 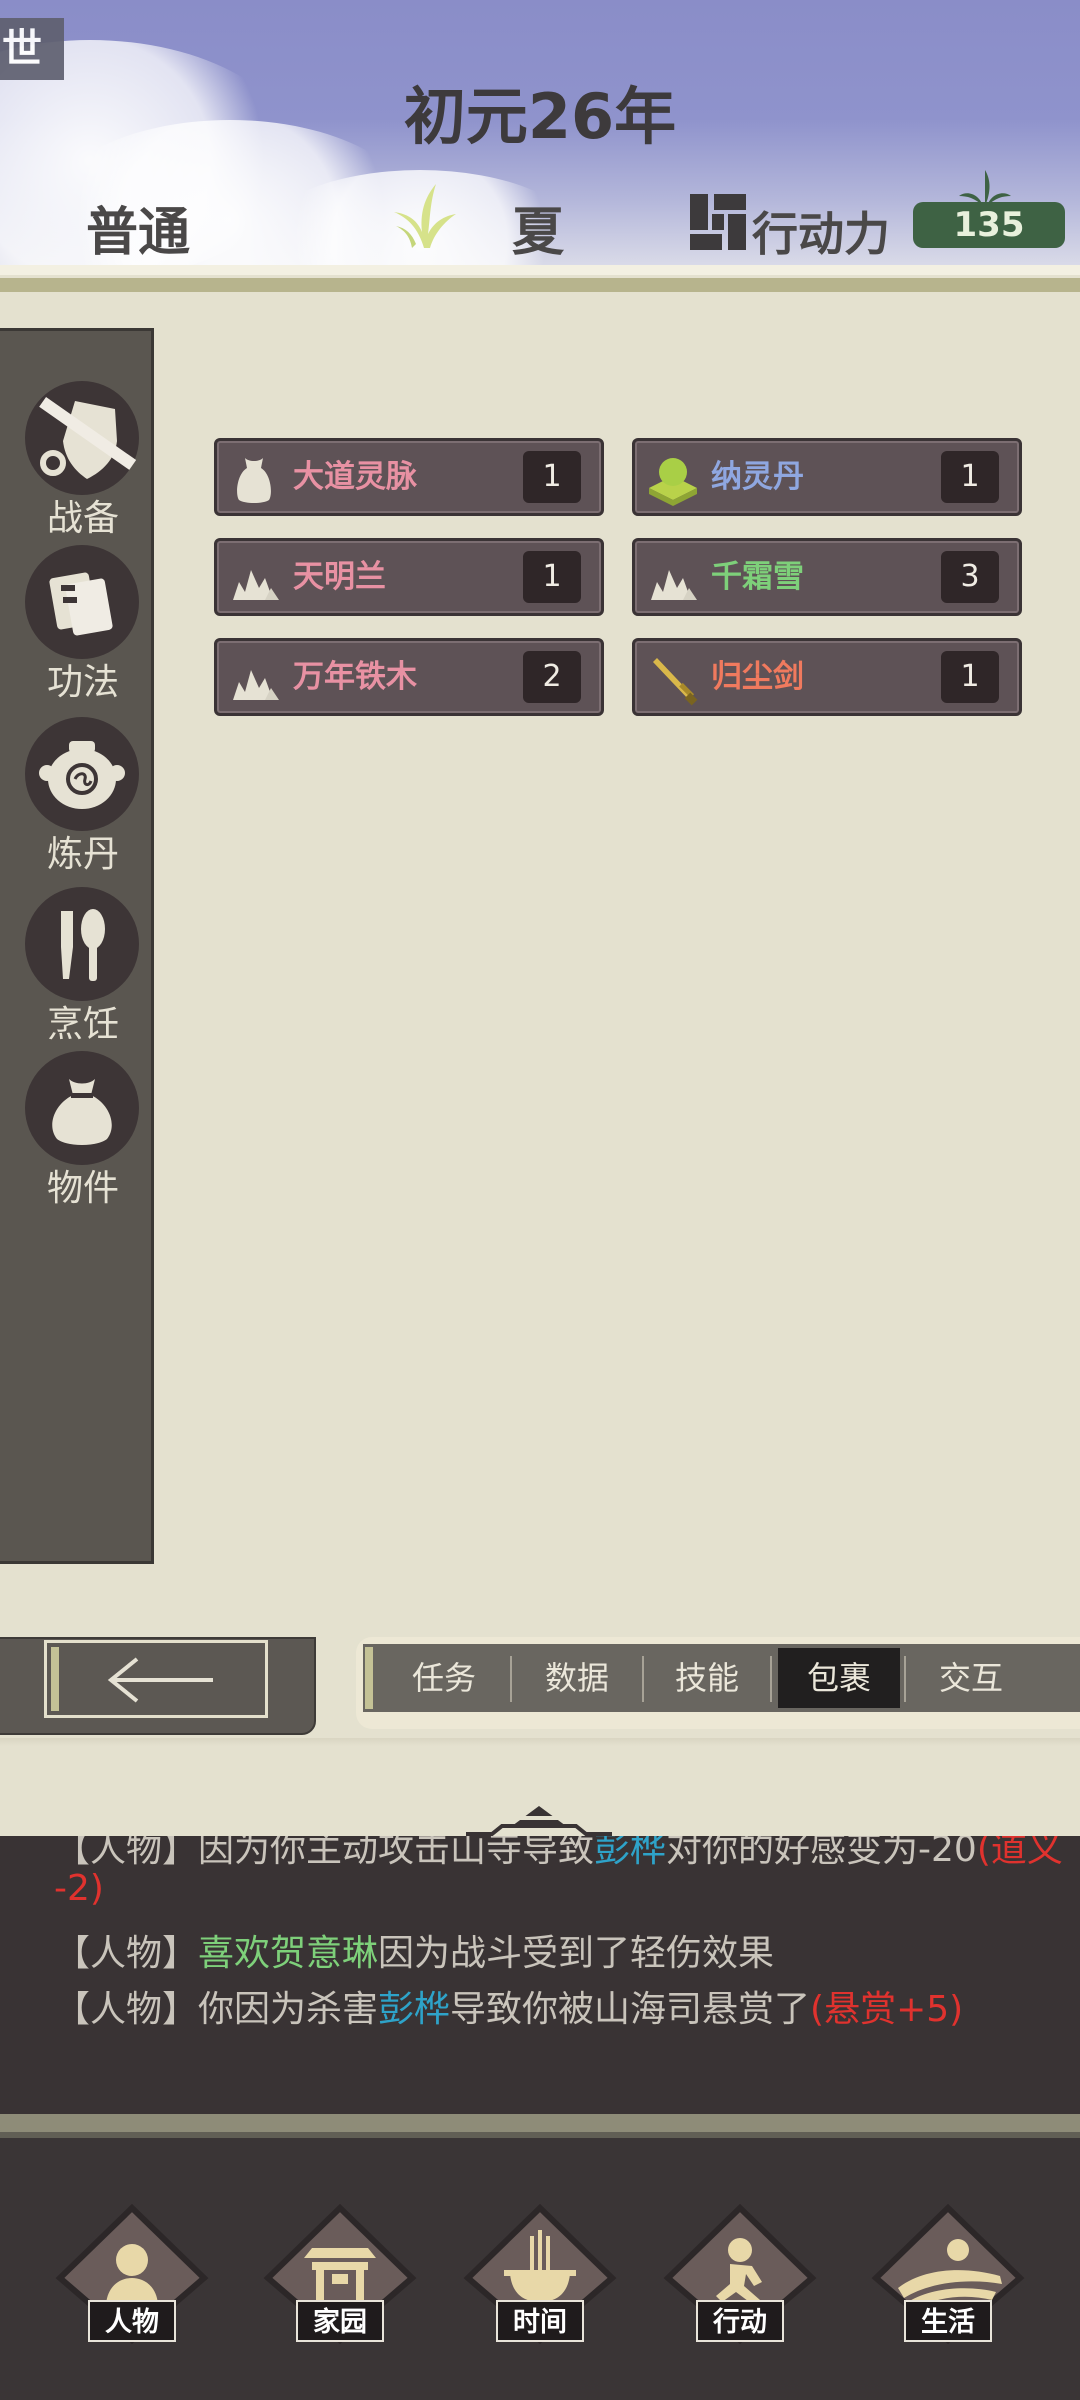 I want to click on bag-icon, so click(x=254, y=480).